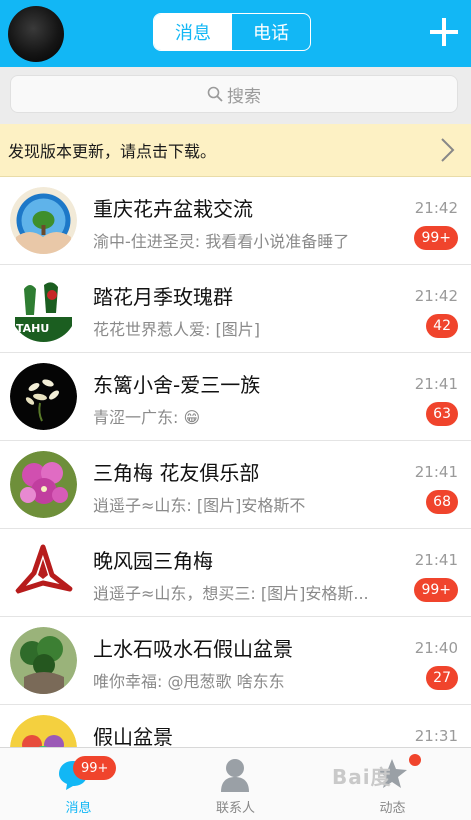 The height and width of the screenshot is (820, 471). Describe the element at coordinates (392, 808) in the screenshot. I see `tab-bar-label: 动态` at that location.